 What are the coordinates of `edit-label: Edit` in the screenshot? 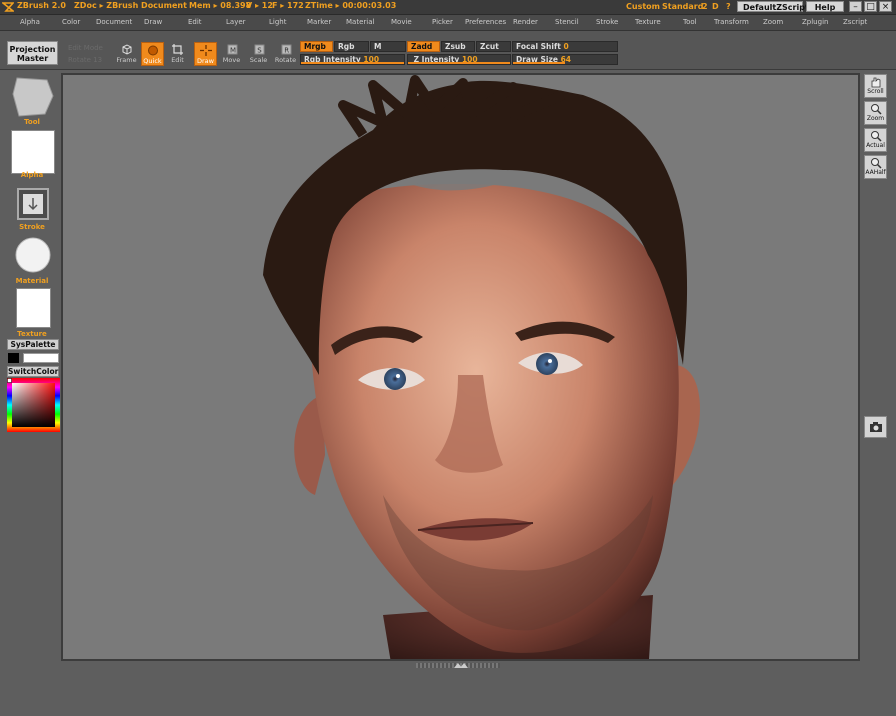 It's located at (177, 60).